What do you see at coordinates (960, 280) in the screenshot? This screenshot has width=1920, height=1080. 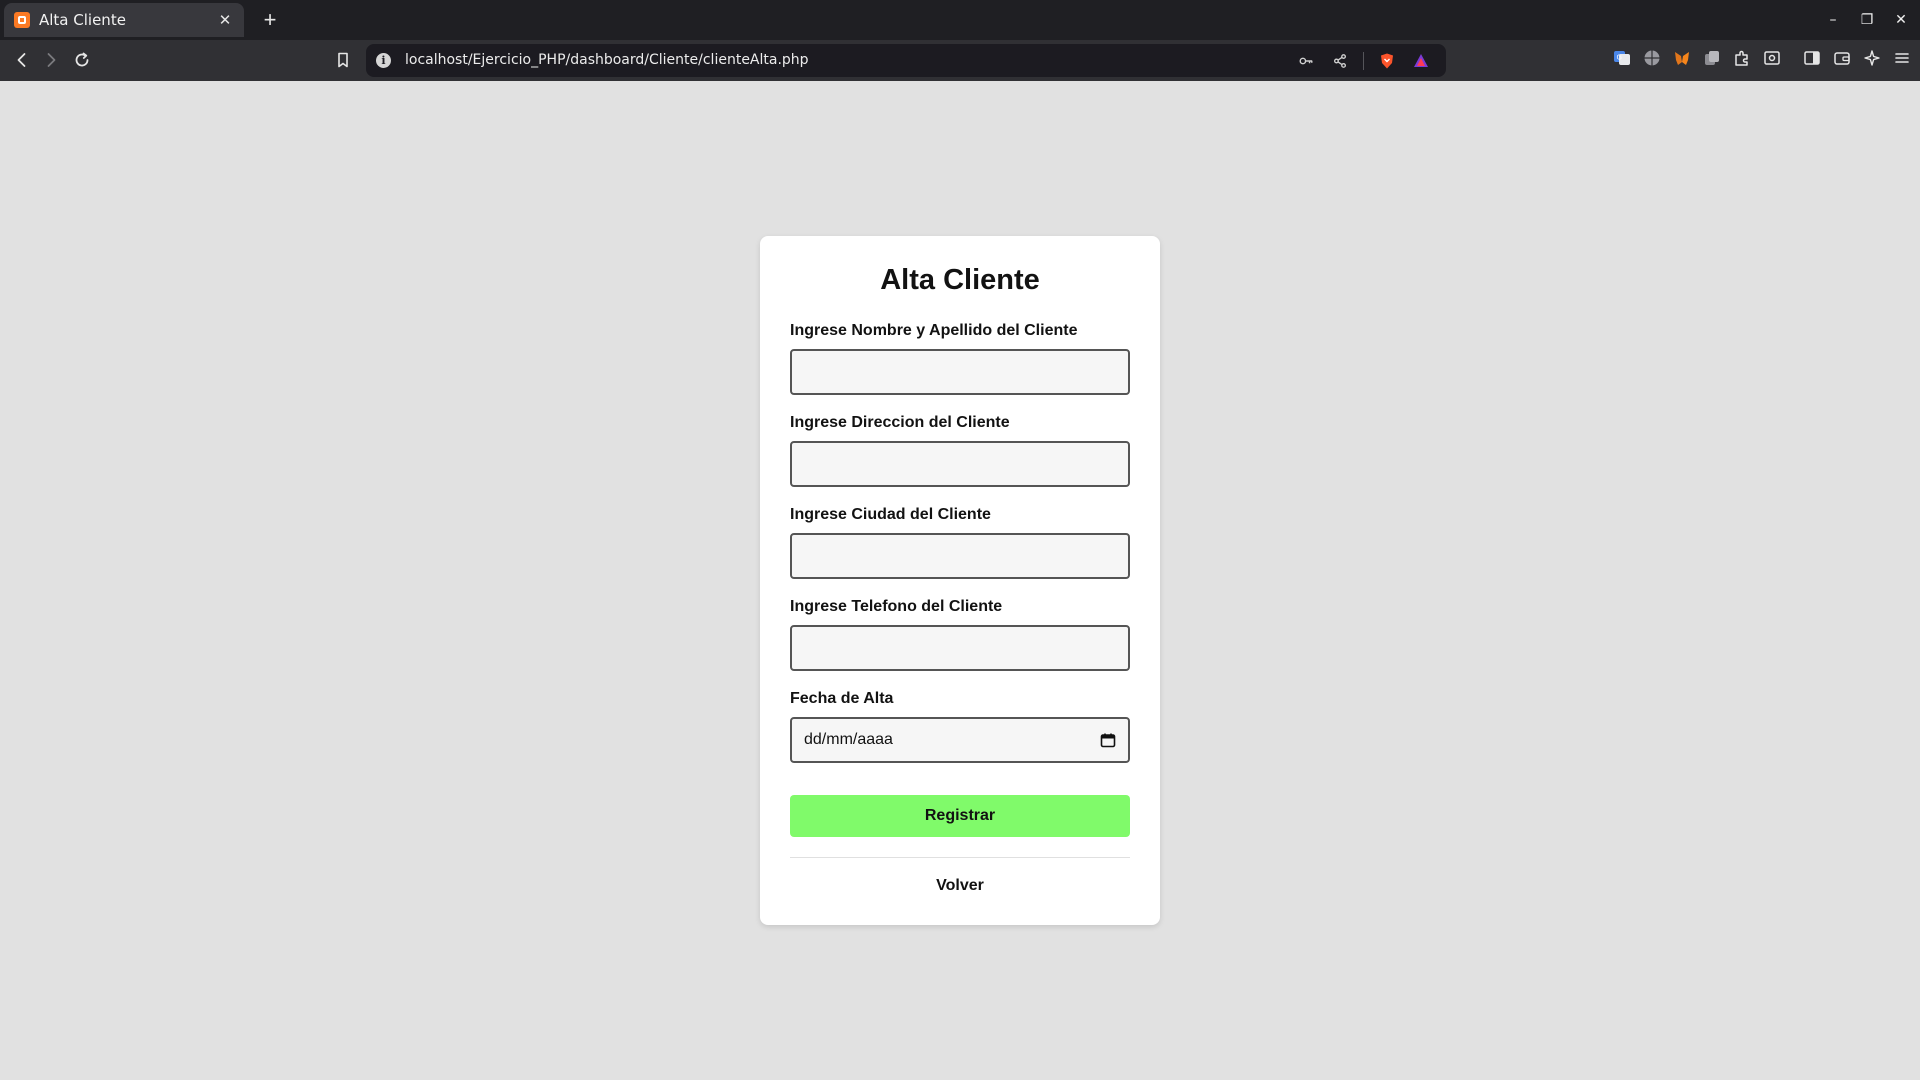 I see `form-title: Alta Cliente` at bounding box center [960, 280].